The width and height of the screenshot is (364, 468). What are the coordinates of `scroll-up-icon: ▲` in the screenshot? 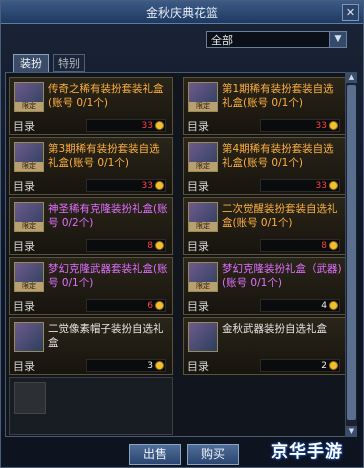 It's located at (351, 77).